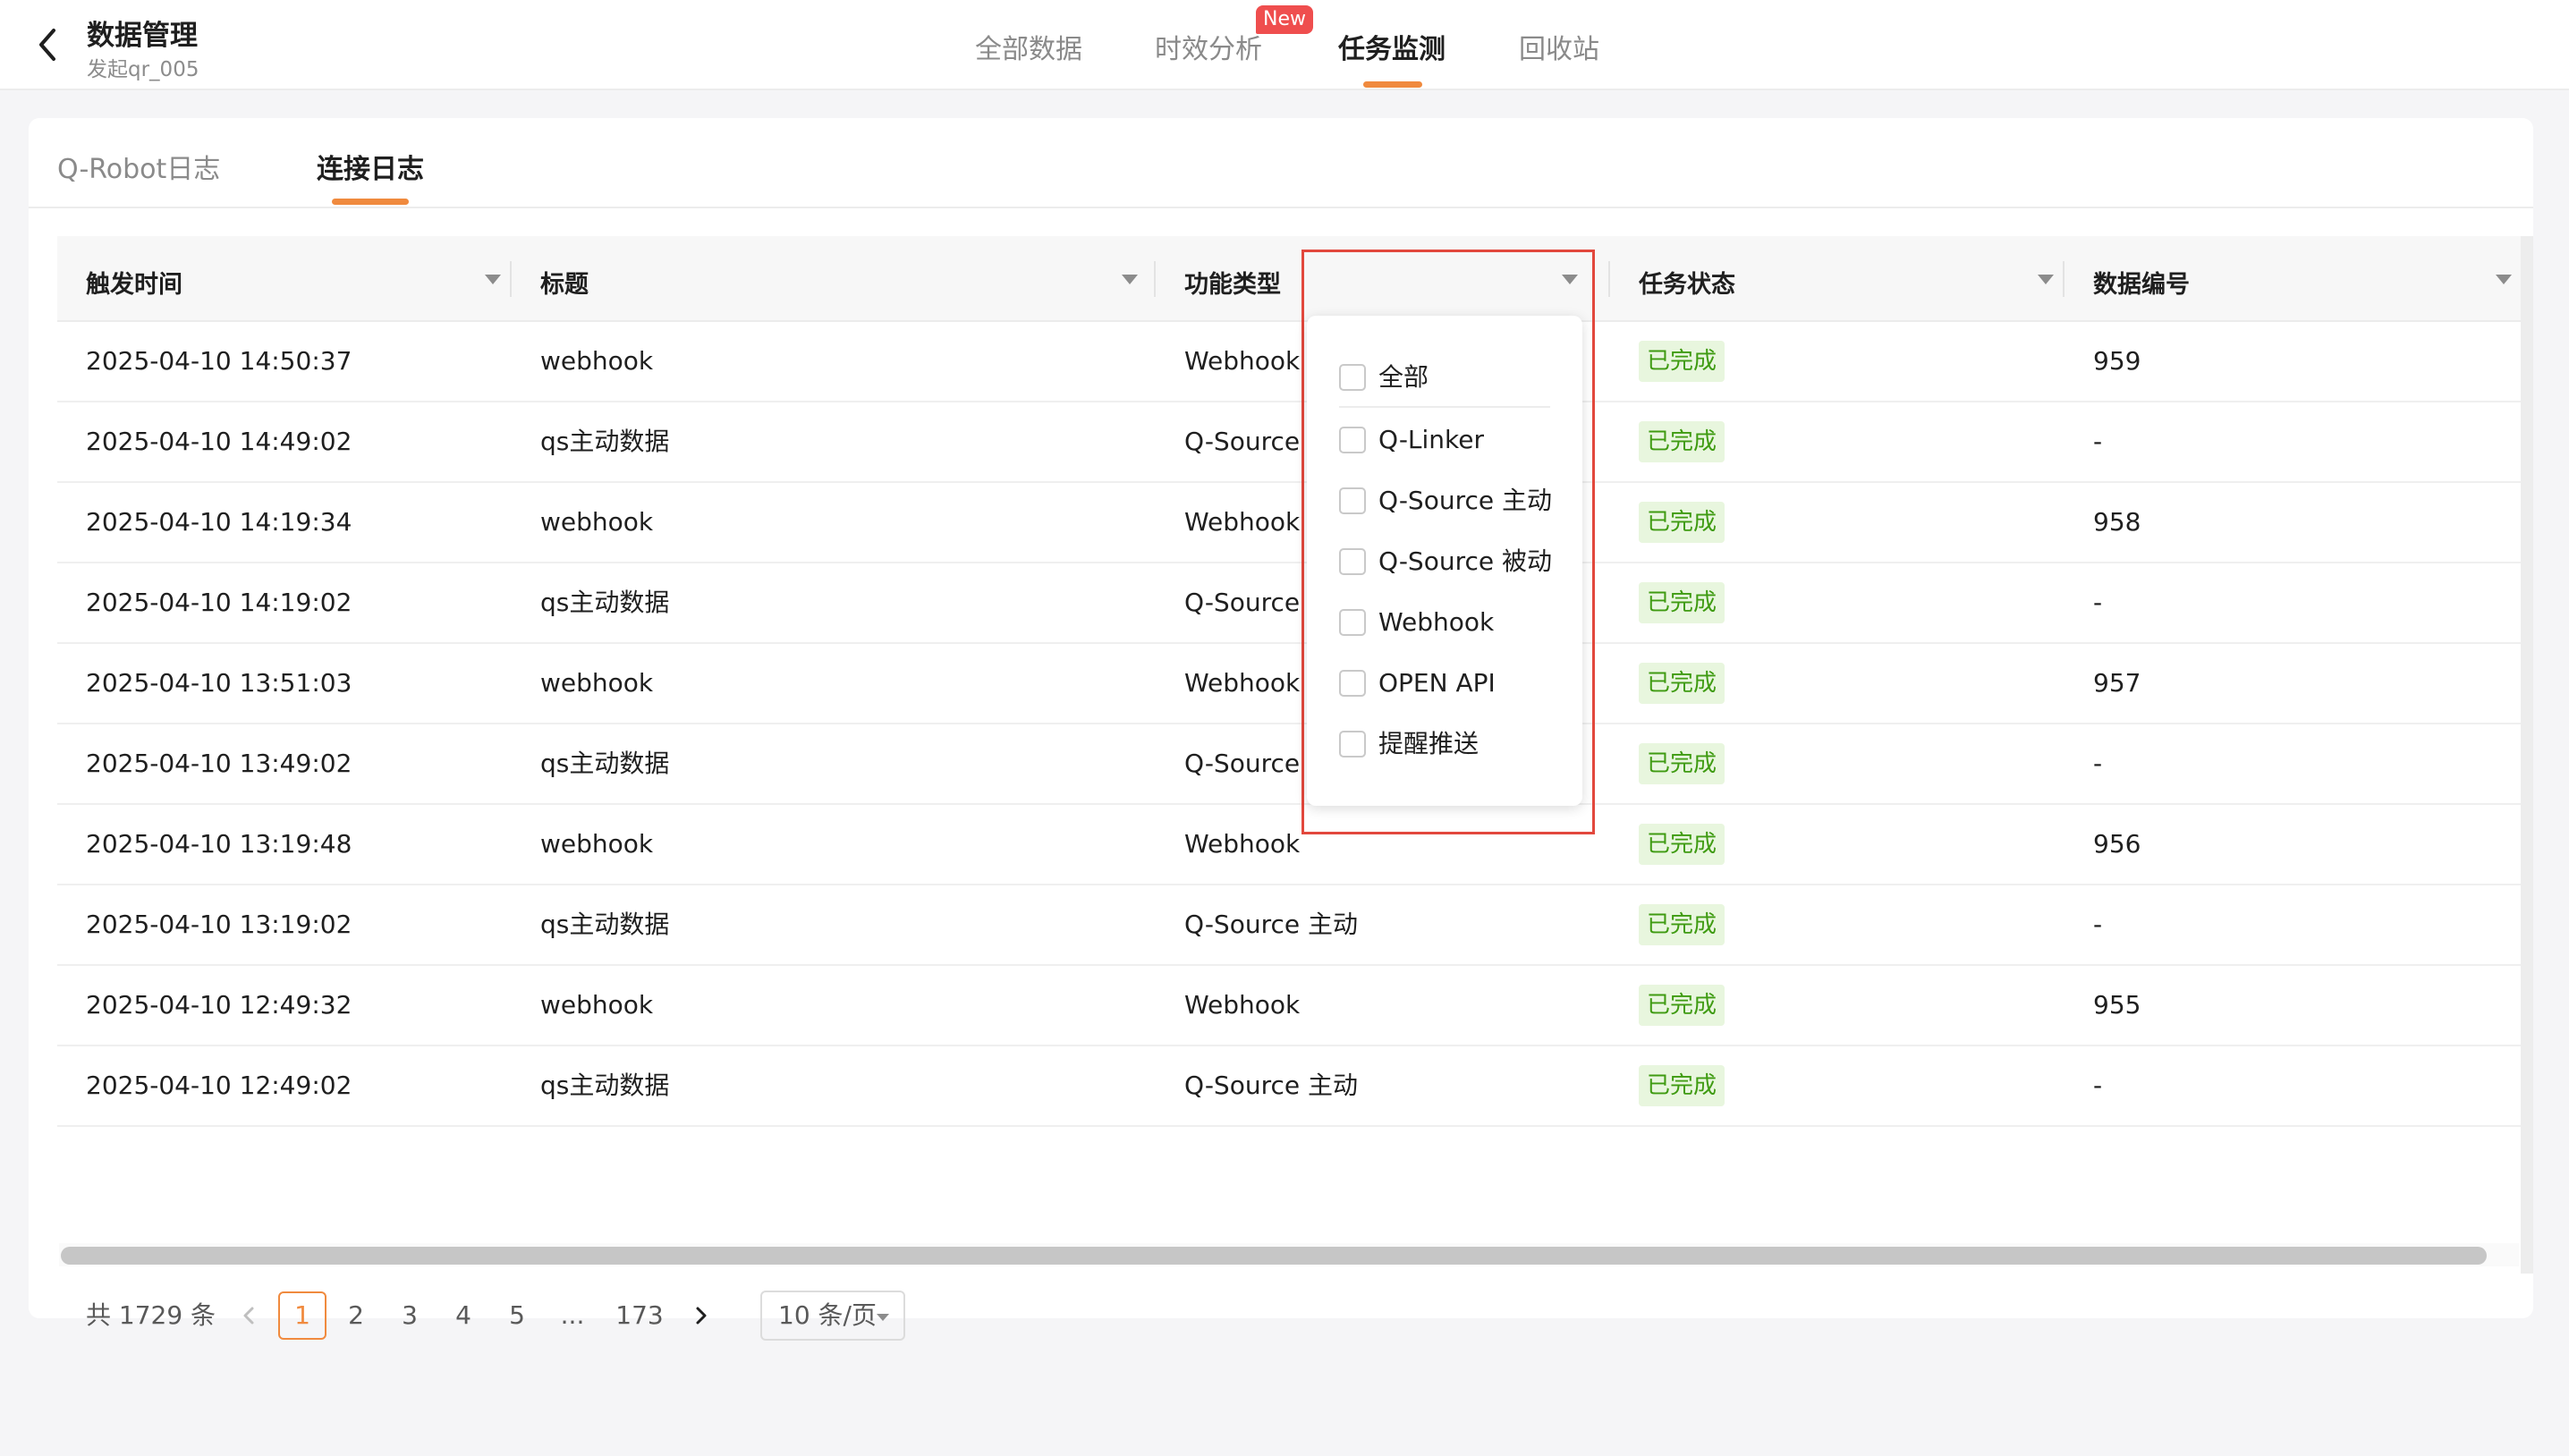 This screenshot has height=1456, width=2569. Describe the element at coordinates (517, 1315) in the screenshot. I see `page-5-button: 5` at that location.